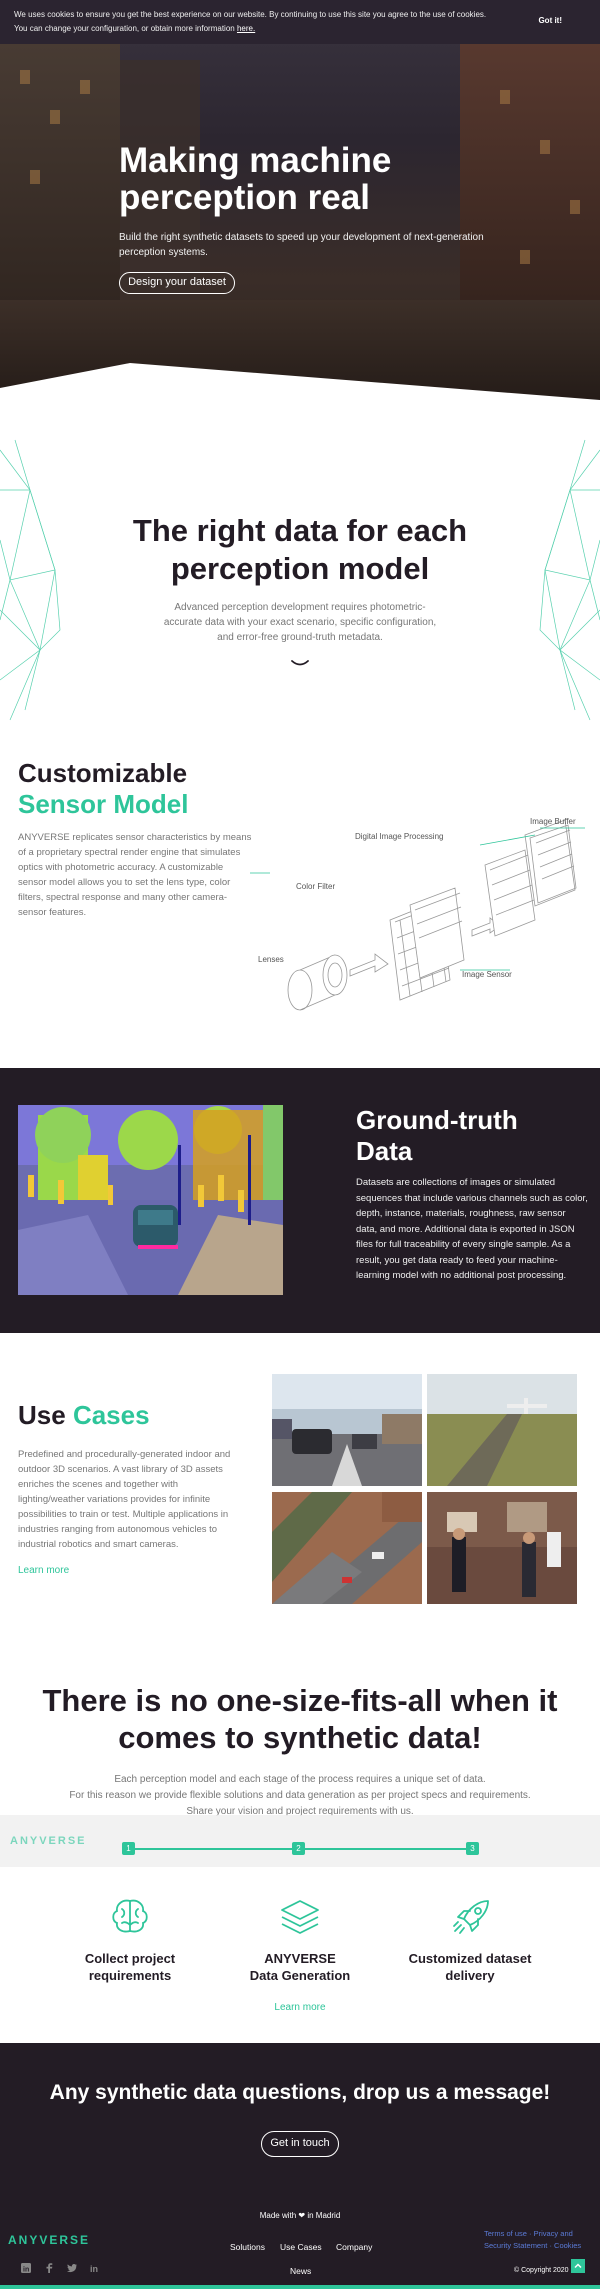  What do you see at coordinates (30, 580) in the screenshot?
I see `crystal-decoration-left` at bounding box center [30, 580].